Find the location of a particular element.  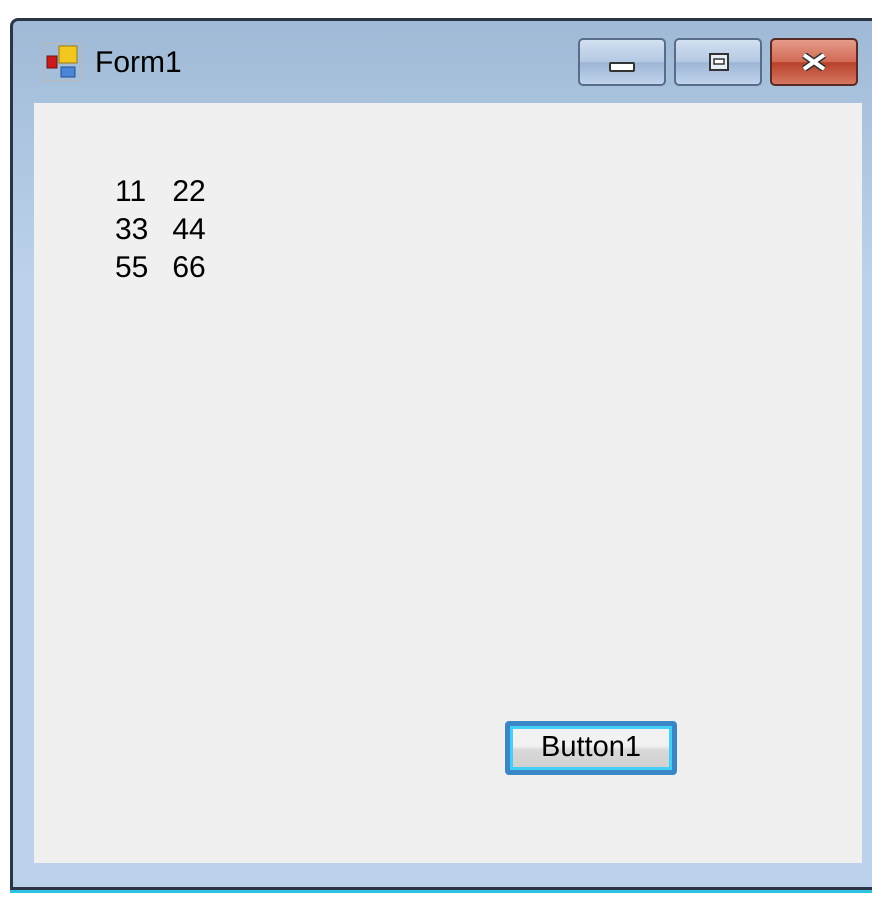

number-label: 44 is located at coordinates (189, 230).